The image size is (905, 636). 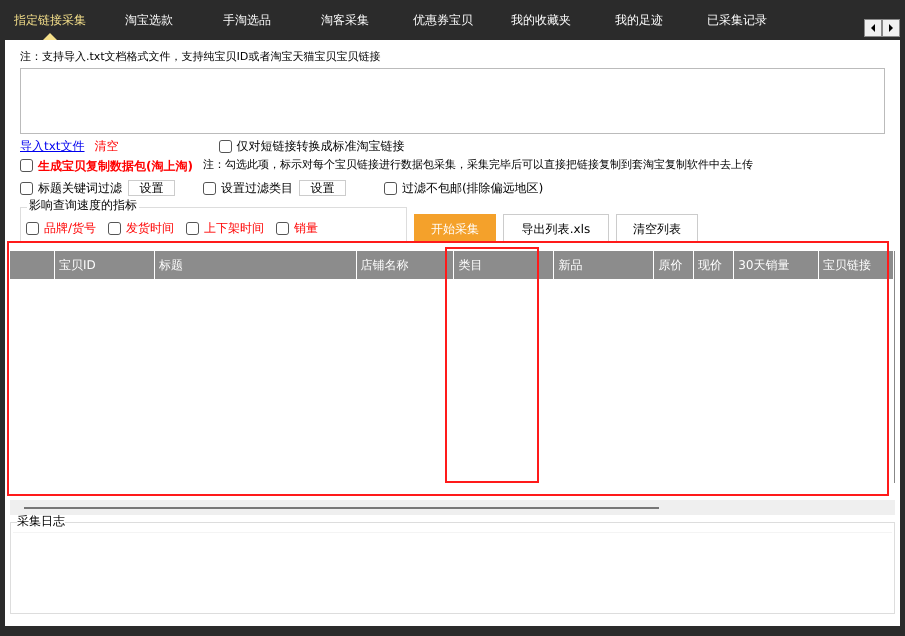 I want to click on checkbox-label: 设置过滤类目, so click(x=257, y=188).